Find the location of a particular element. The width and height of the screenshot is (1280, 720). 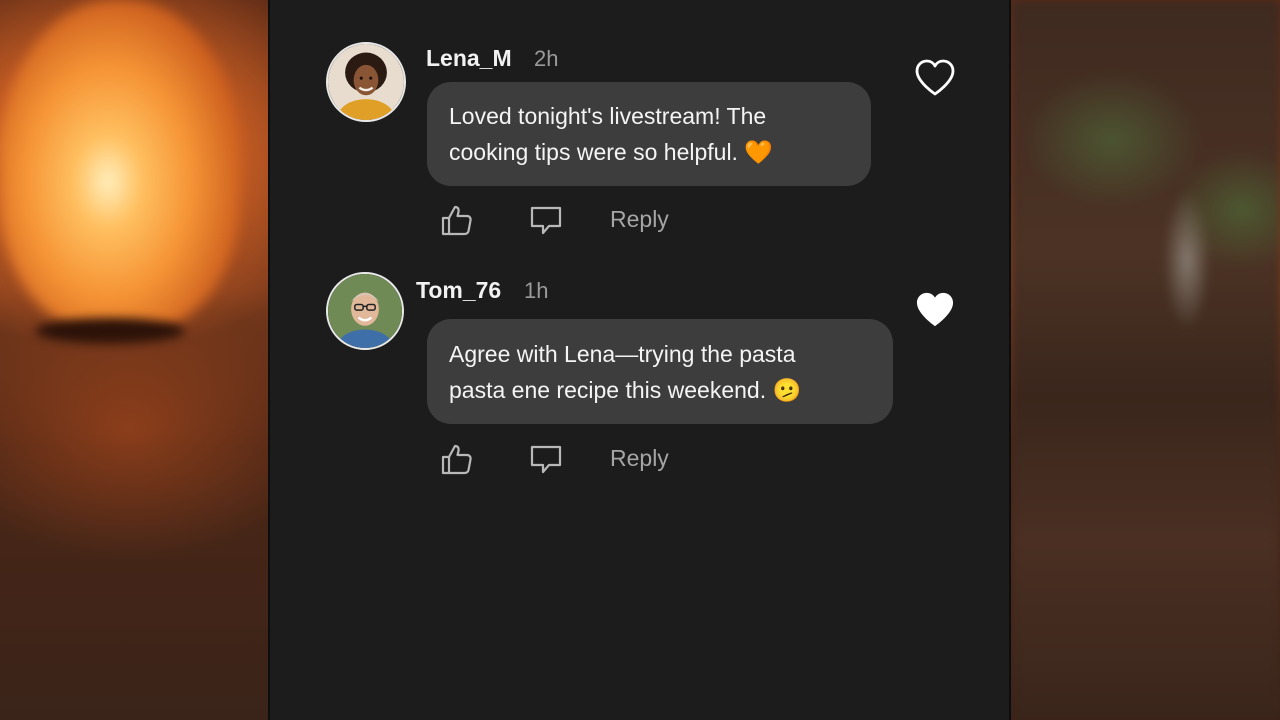

salt-lamp-base is located at coordinates (110, 331).